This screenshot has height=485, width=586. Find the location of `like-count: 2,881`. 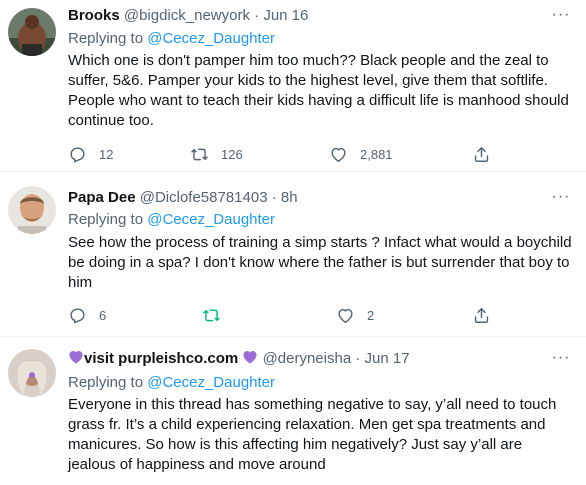

like-count: 2,881 is located at coordinates (376, 154).